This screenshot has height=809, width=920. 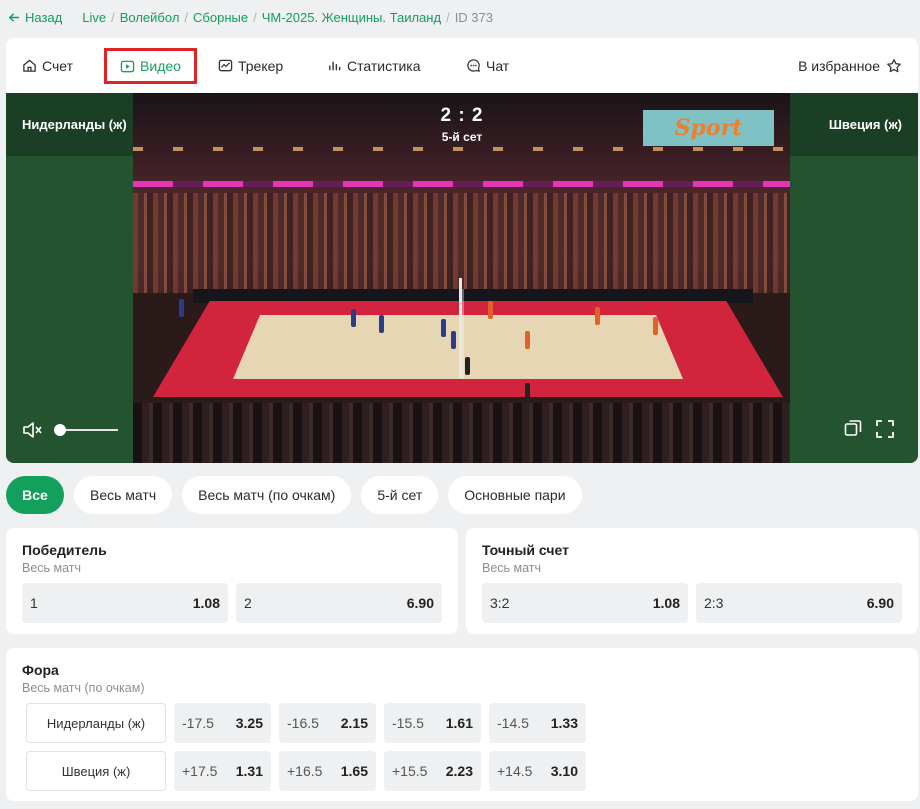 What do you see at coordinates (462, 115) in the screenshot?
I see `match-score: 2` at bounding box center [462, 115].